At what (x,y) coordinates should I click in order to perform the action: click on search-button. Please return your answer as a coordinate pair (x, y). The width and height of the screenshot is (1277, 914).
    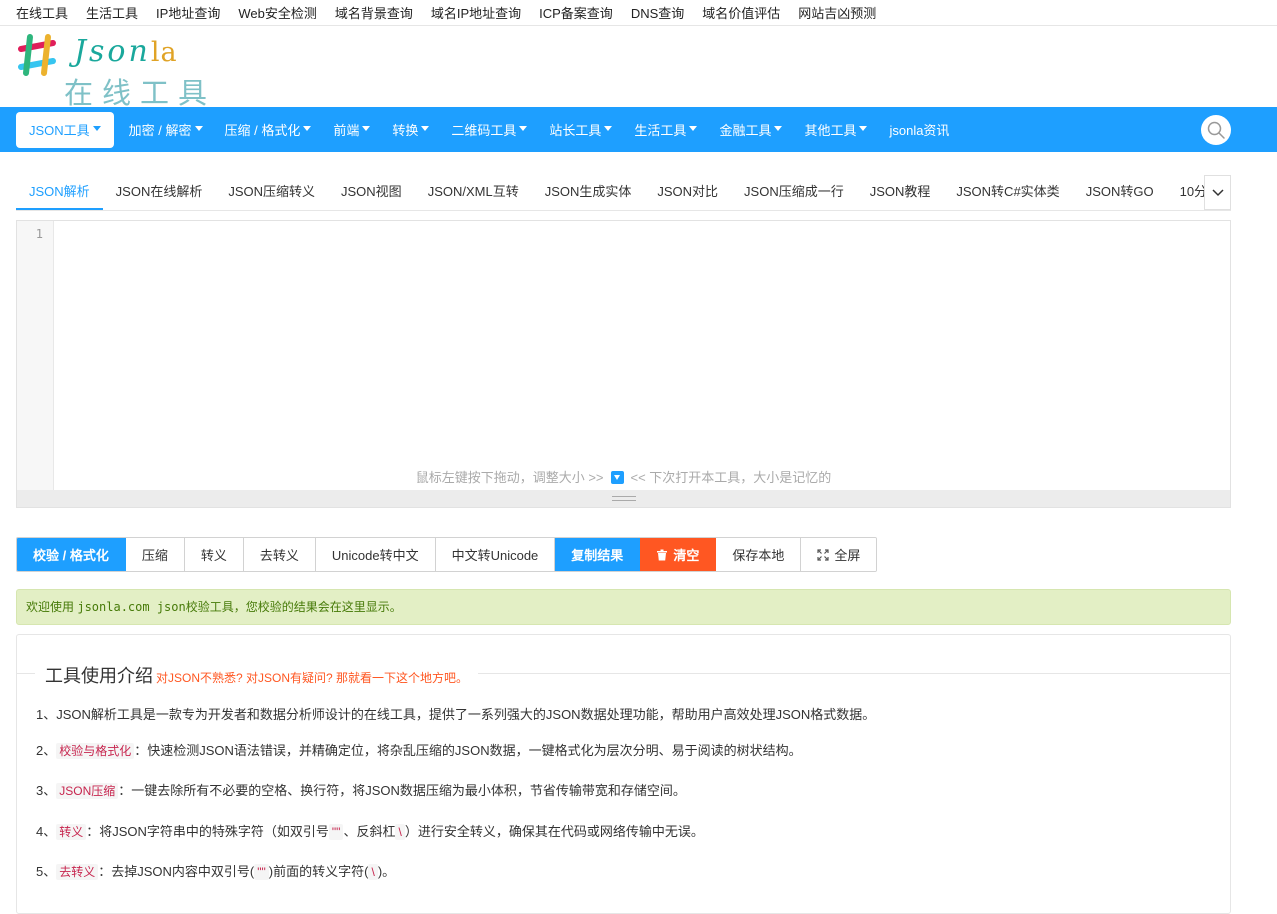
    Looking at the image, I should click on (1216, 130).